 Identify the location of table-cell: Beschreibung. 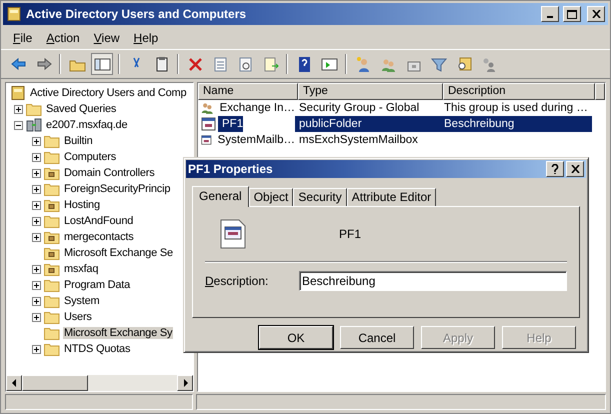
(516, 124).